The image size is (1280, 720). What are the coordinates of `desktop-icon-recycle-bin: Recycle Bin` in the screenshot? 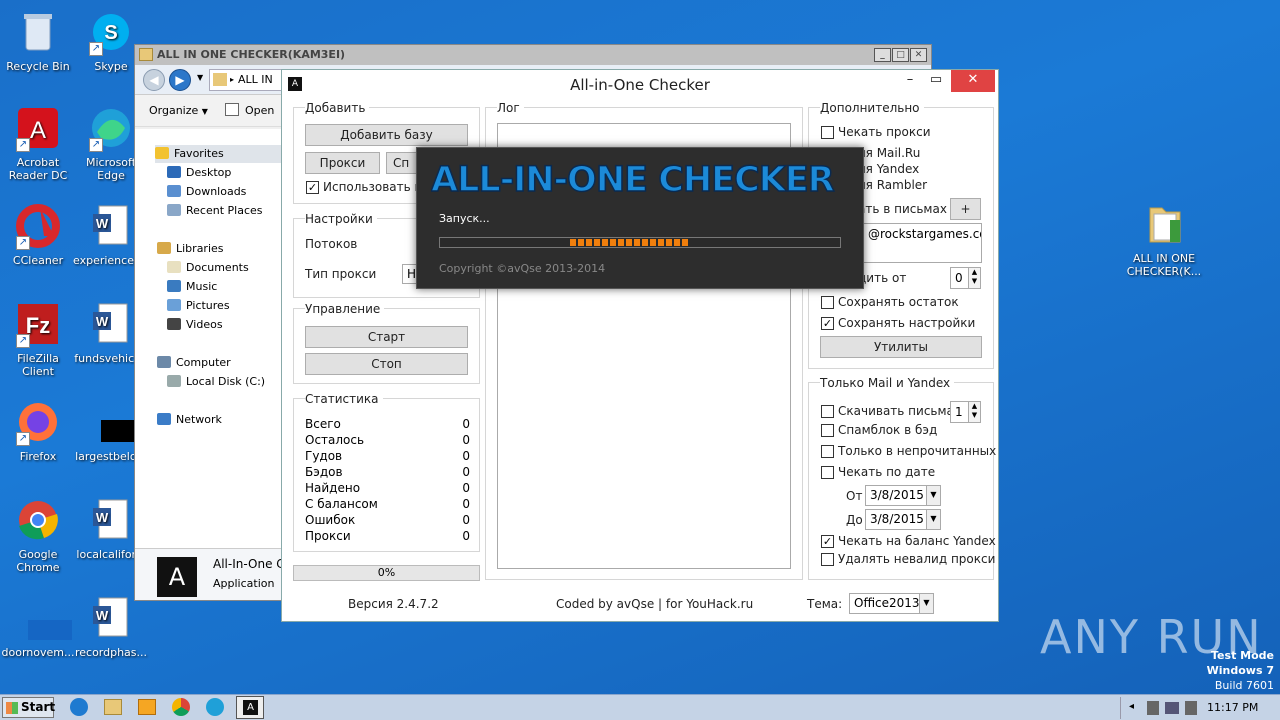 It's located at (38, 40).